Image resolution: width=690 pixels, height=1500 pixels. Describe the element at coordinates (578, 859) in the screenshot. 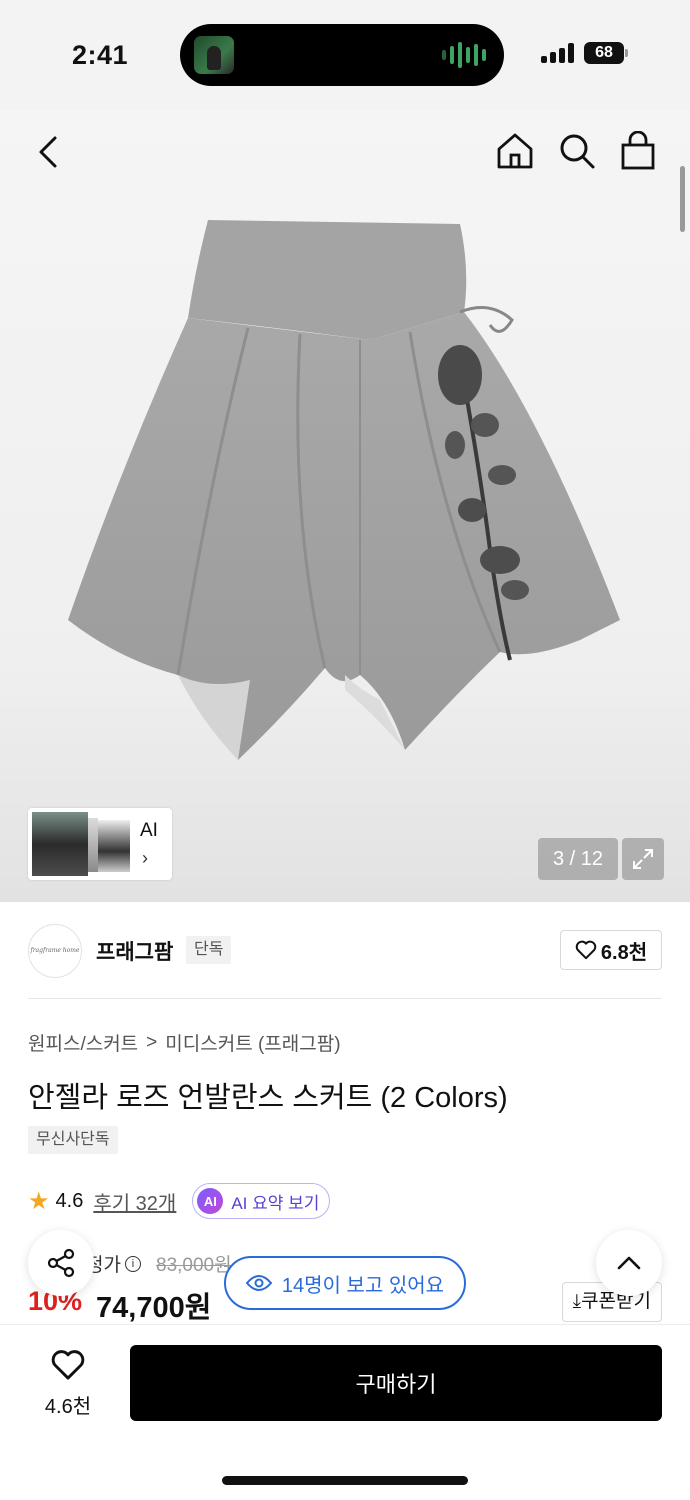

I see `image-counter: 3 / 12` at that location.